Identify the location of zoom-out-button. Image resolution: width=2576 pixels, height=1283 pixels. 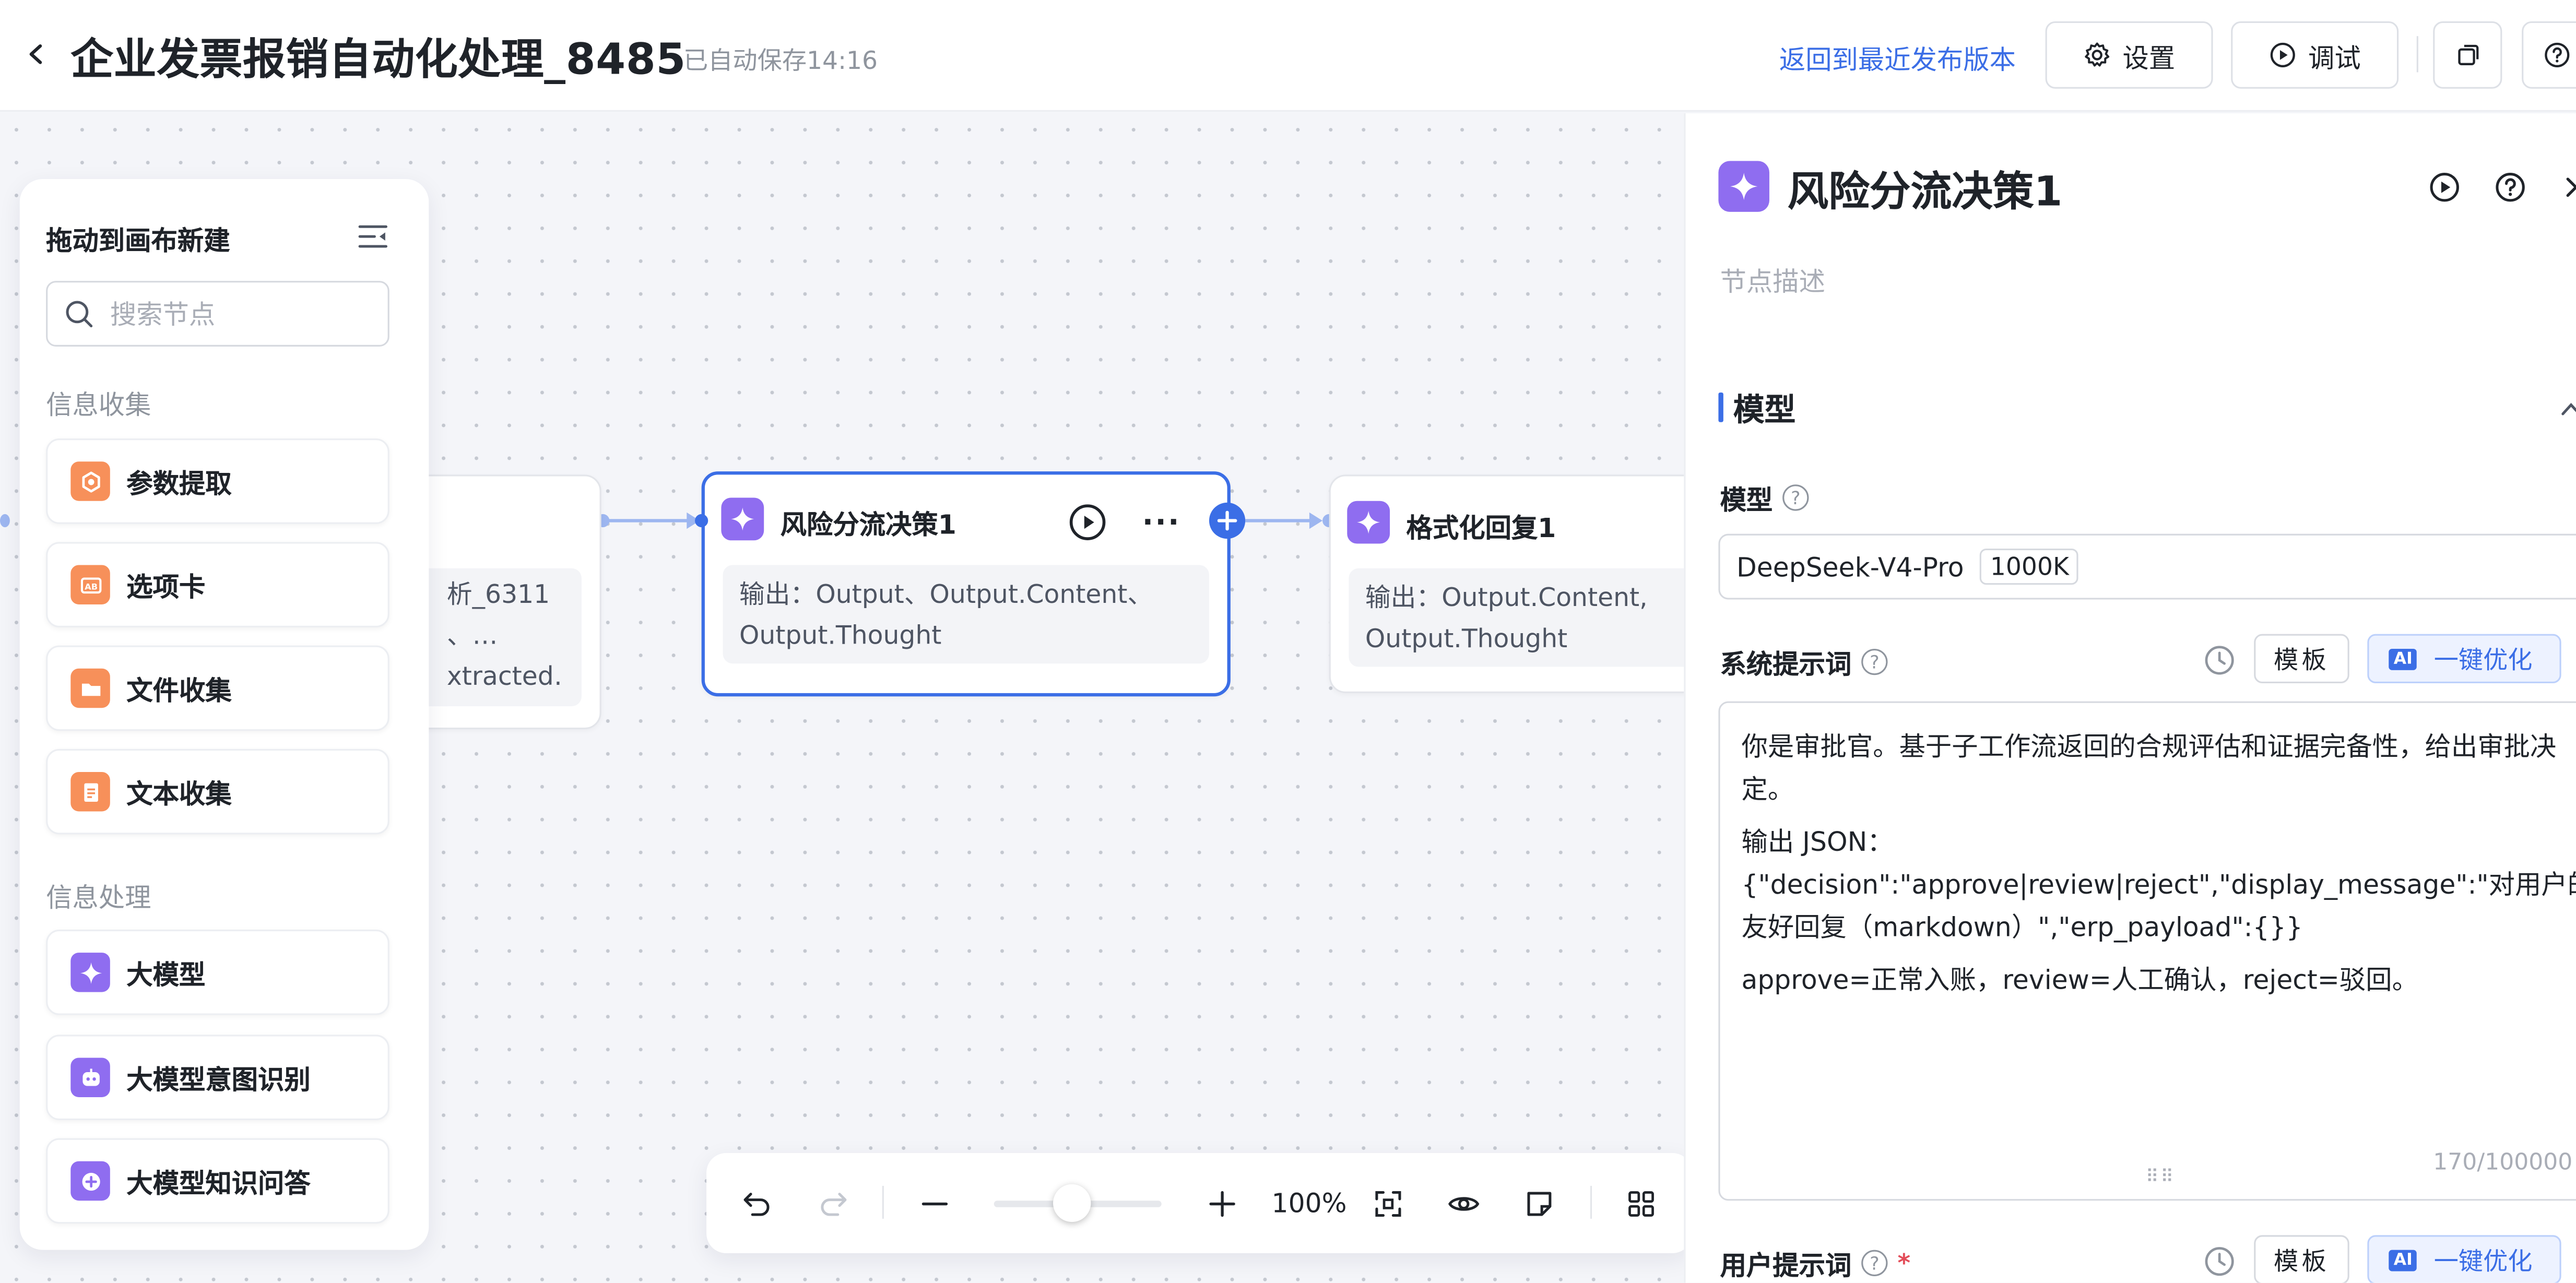
(935, 1204).